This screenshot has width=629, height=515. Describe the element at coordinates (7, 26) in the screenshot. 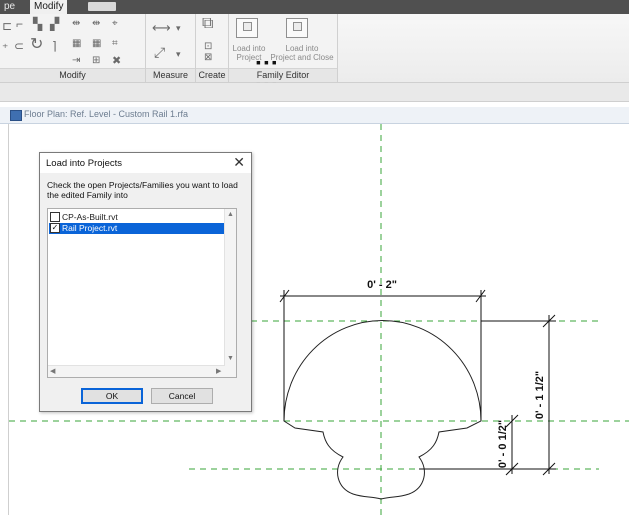

I see `align-icon: ⊏` at that location.